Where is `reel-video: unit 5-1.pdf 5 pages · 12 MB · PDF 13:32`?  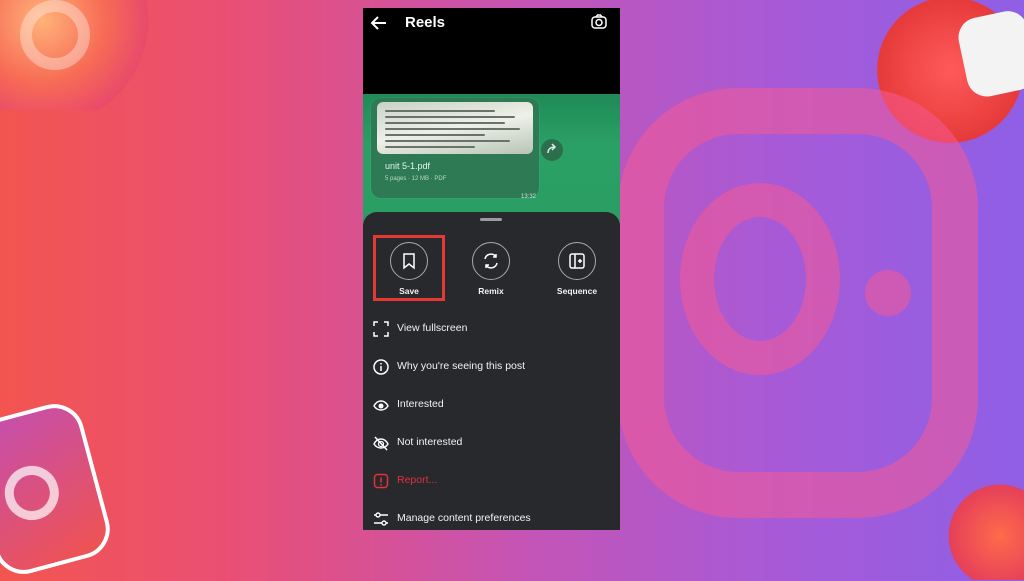 reel-video: unit 5-1.pdf 5 pages · 12 MB · PDF 13:32 is located at coordinates (491, 159).